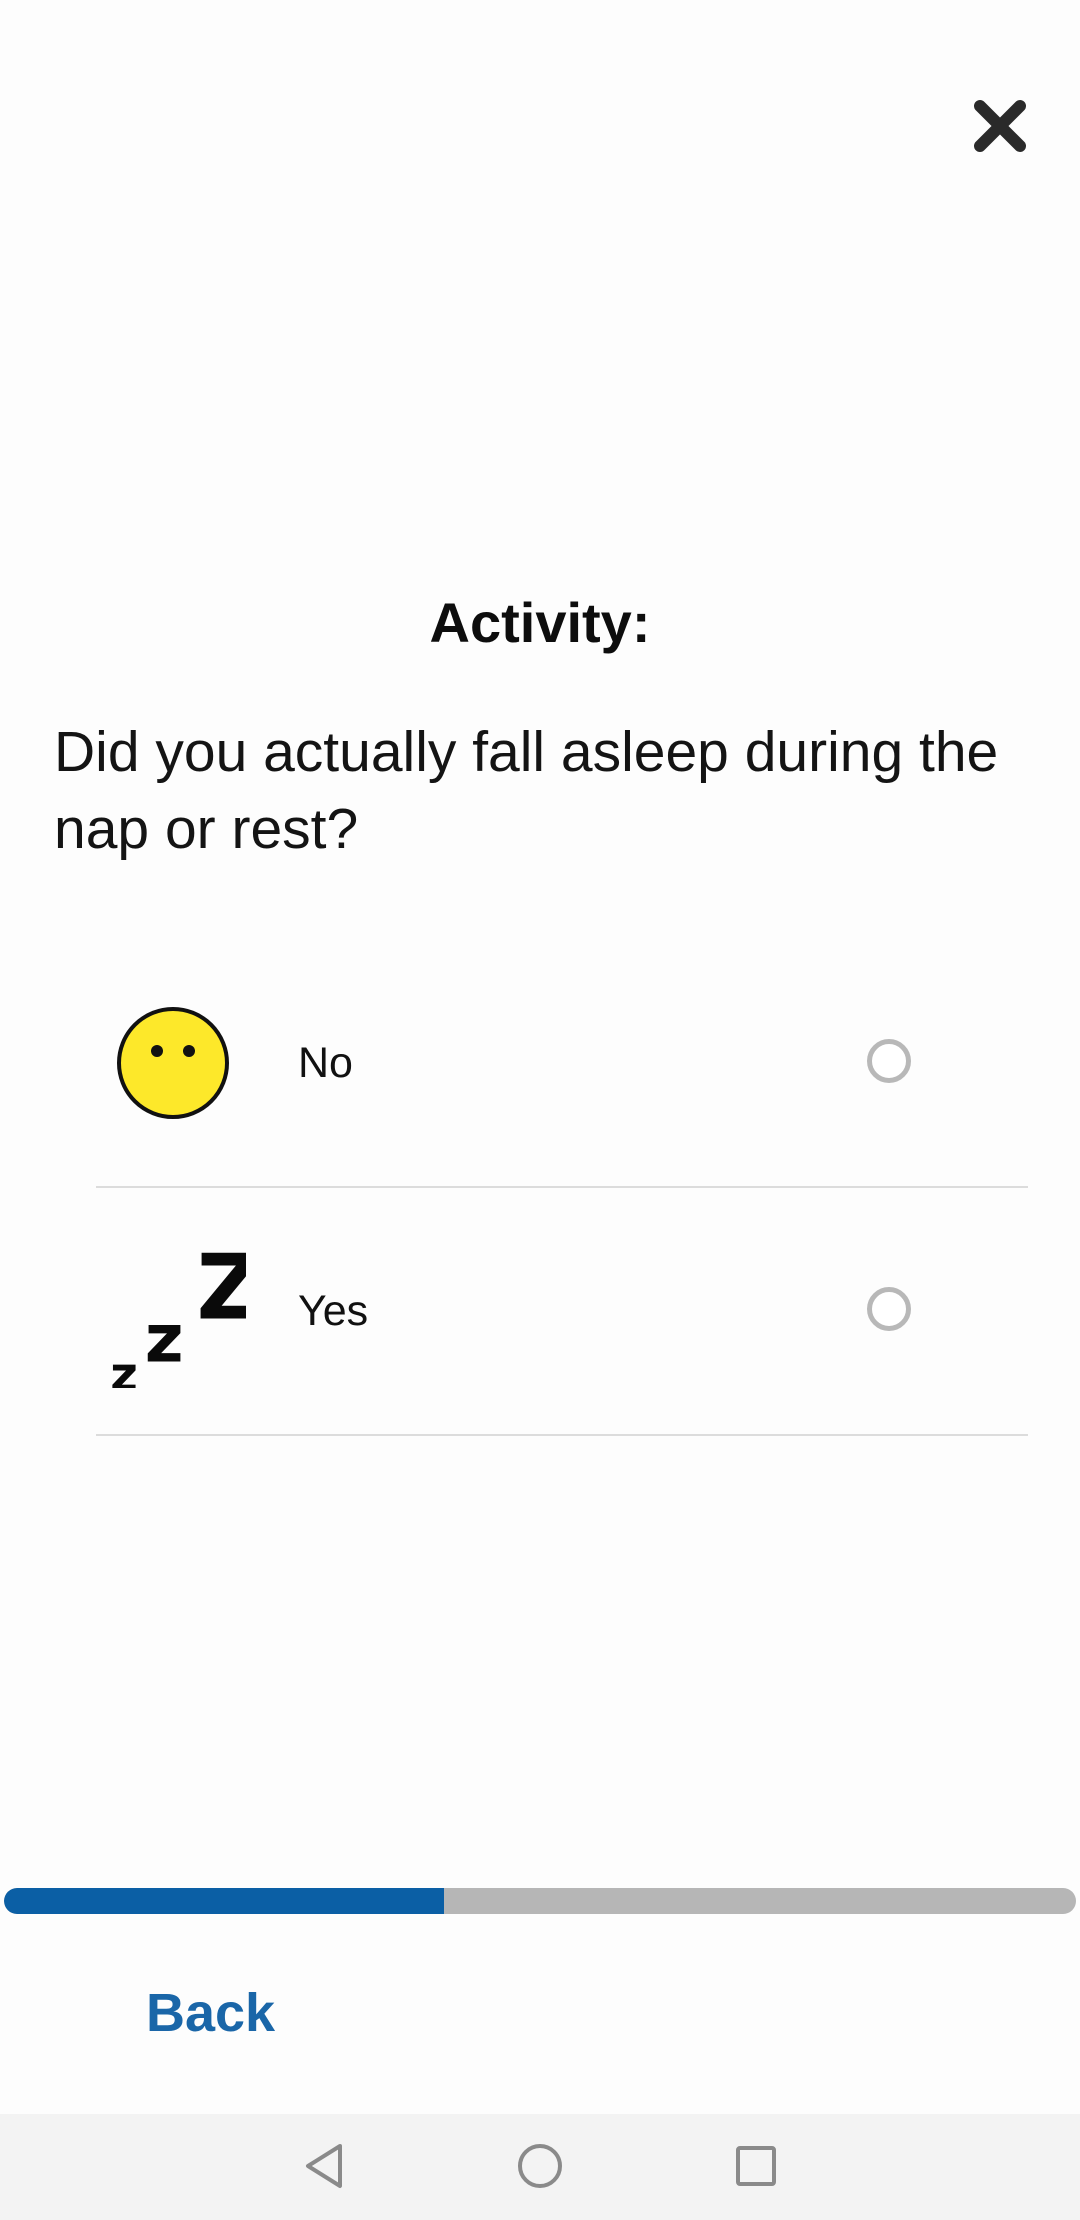 This screenshot has height=2220, width=1080. I want to click on nav-recents-button, so click(756, 2166).